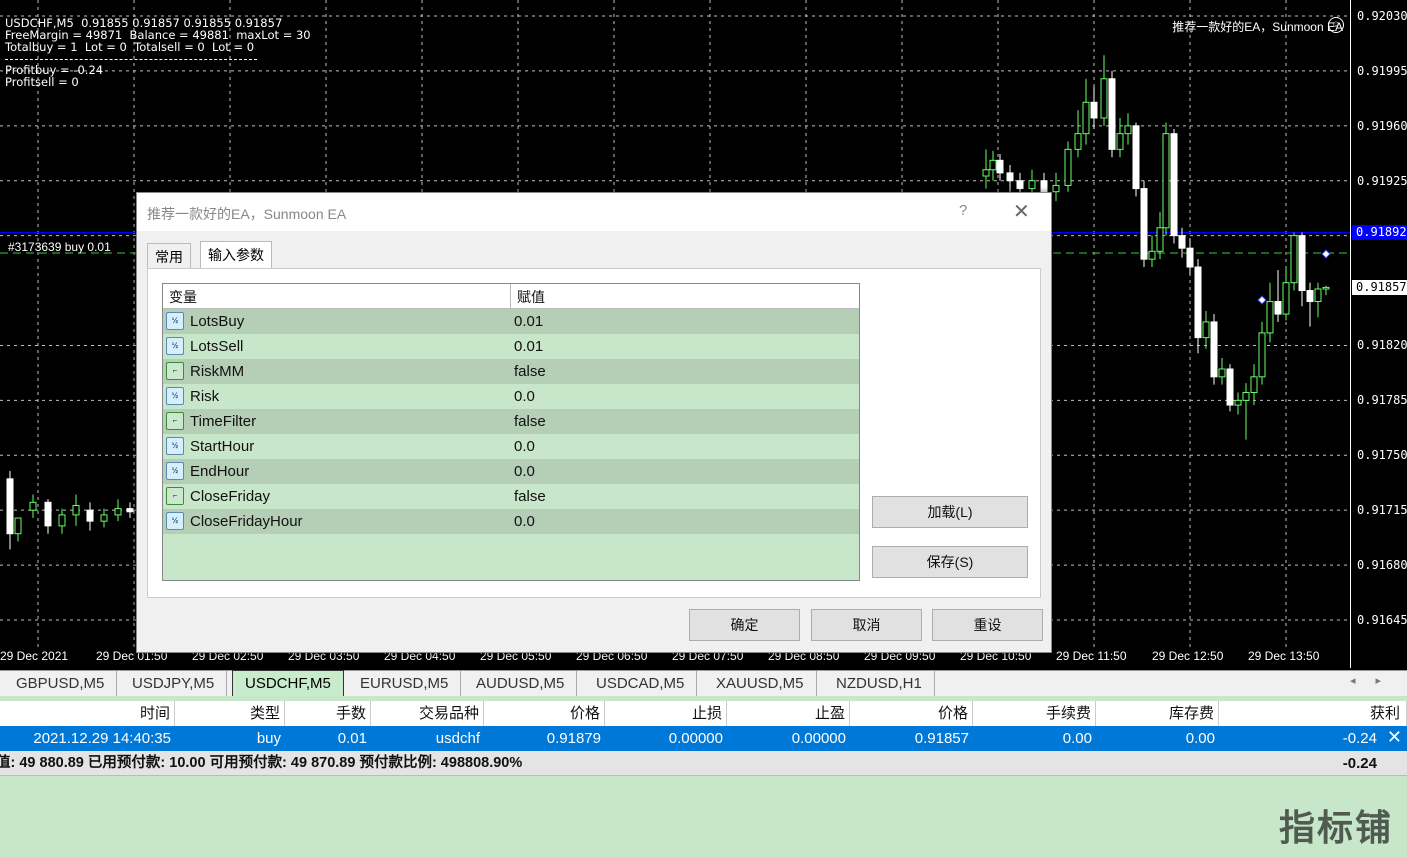  What do you see at coordinates (1379, 288) in the screenshot?
I see `price-tick-label: 0.91857` at bounding box center [1379, 288].